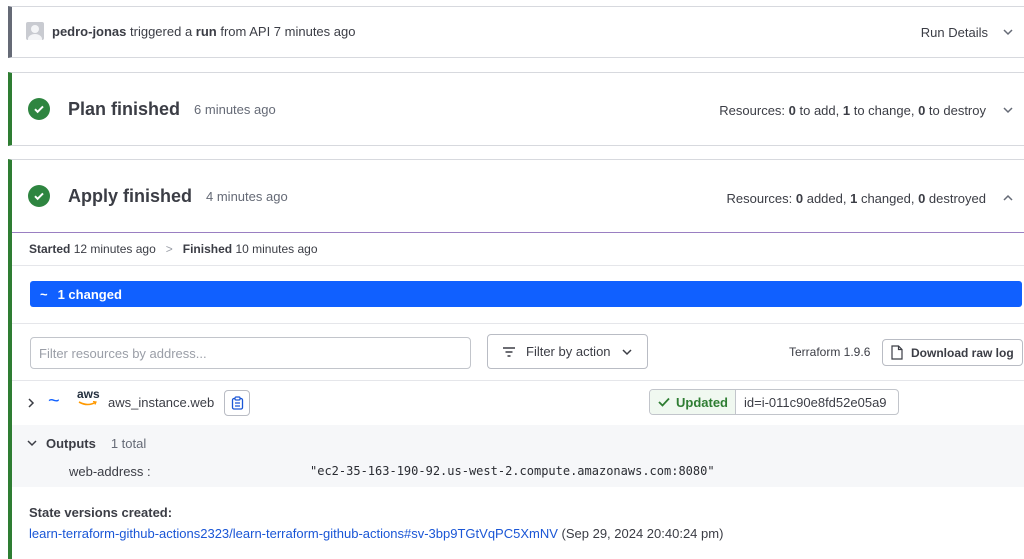 The height and width of the screenshot is (559, 1024). I want to click on plan-add-count: 0, so click(792, 110).